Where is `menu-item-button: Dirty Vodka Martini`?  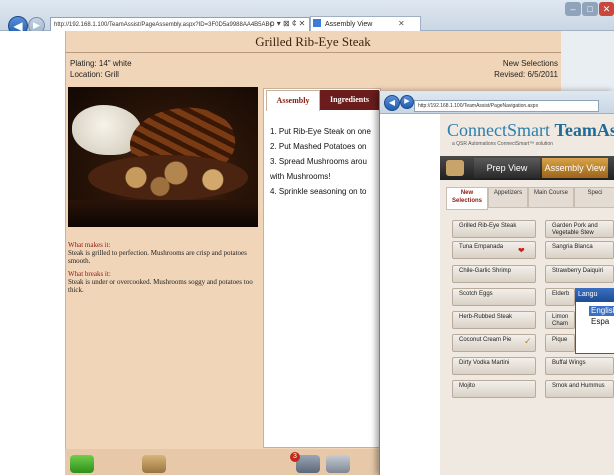
menu-item-button: Dirty Vodka Martini is located at coordinates (494, 366).